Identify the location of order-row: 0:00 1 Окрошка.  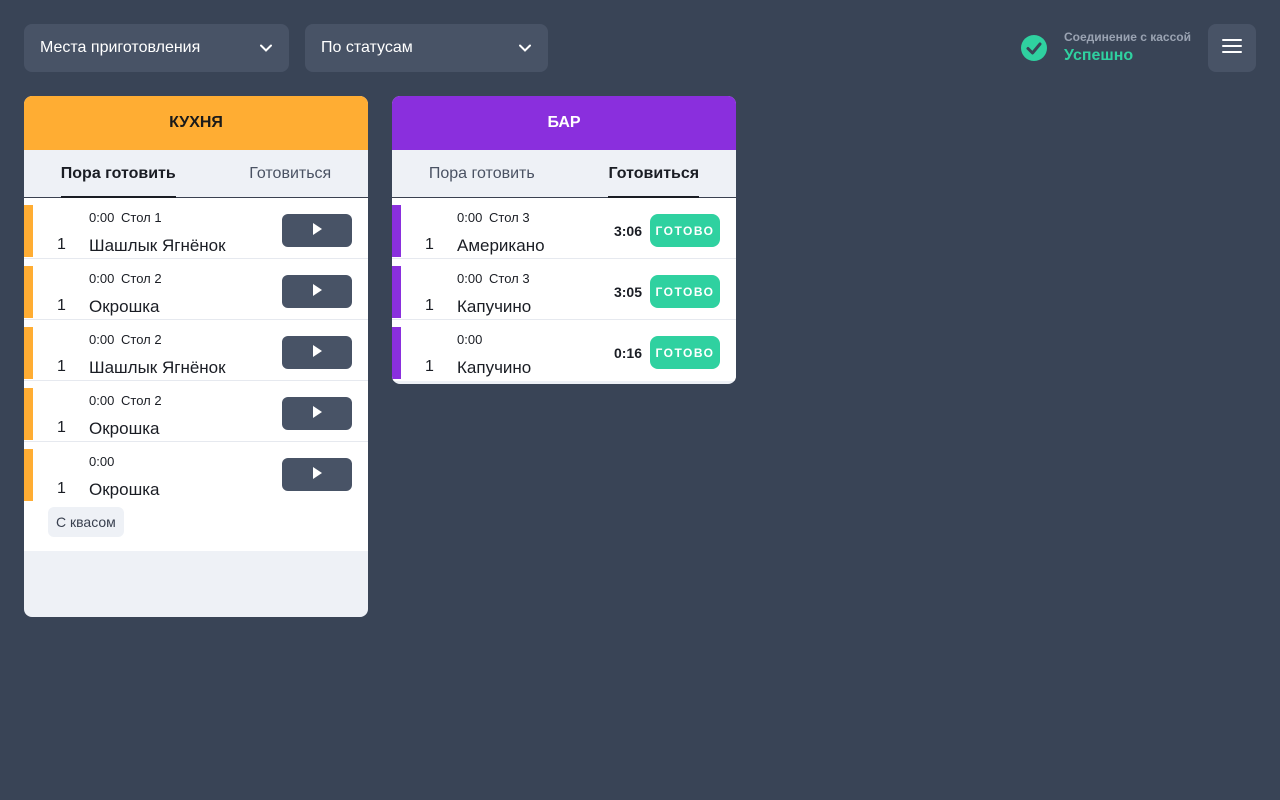
(196, 472).